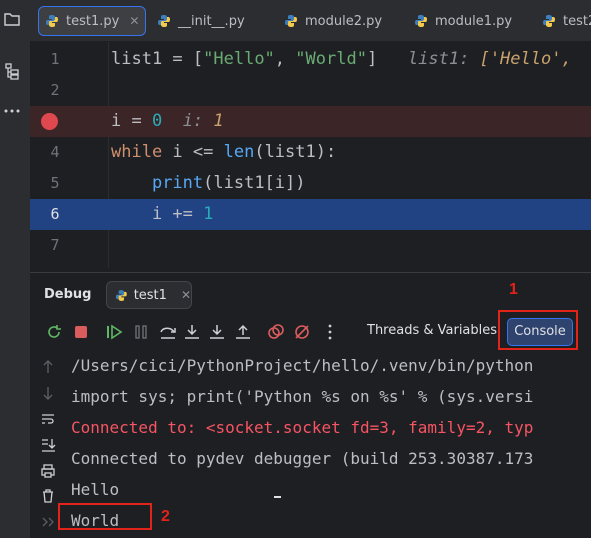 The height and width of the screenshot is (538, 591). I want to click on arrow-down-icon, so click(48, 393).